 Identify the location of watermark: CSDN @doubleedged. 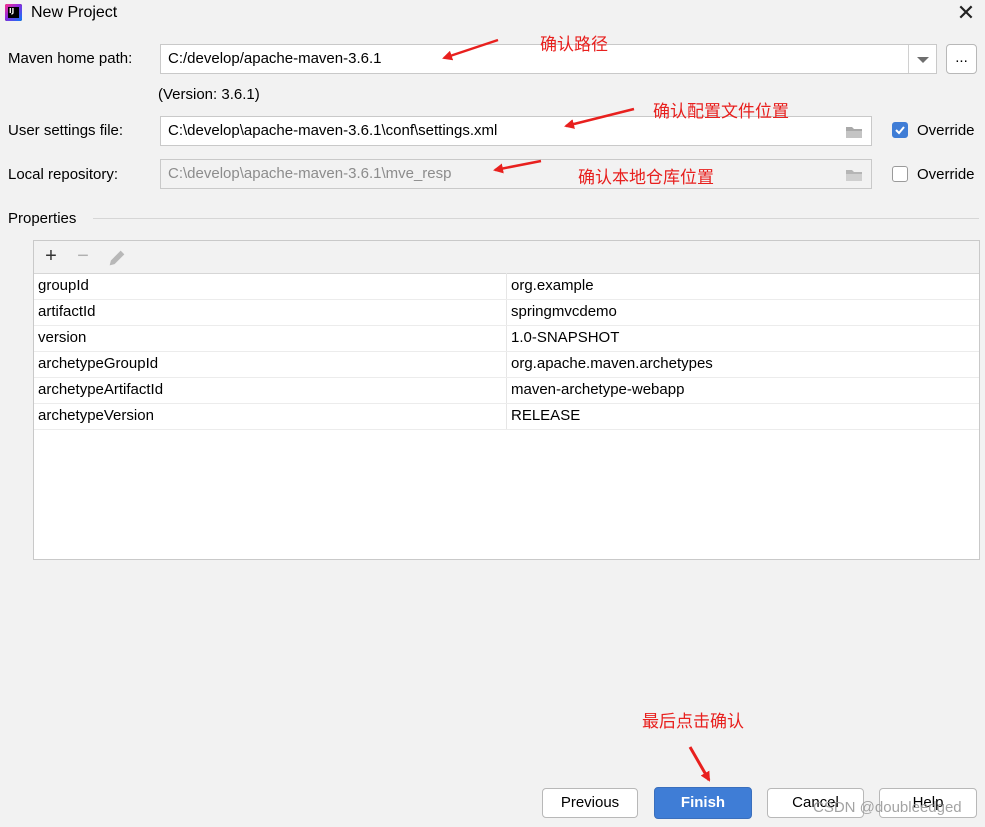
(887, 807).